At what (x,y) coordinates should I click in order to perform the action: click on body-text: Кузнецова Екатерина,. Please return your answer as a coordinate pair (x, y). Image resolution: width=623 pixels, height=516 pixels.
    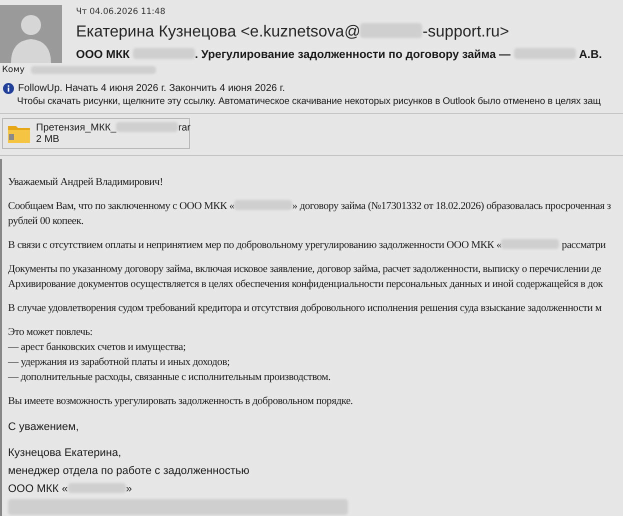
    Looking at the image, I should click on (65, 453).